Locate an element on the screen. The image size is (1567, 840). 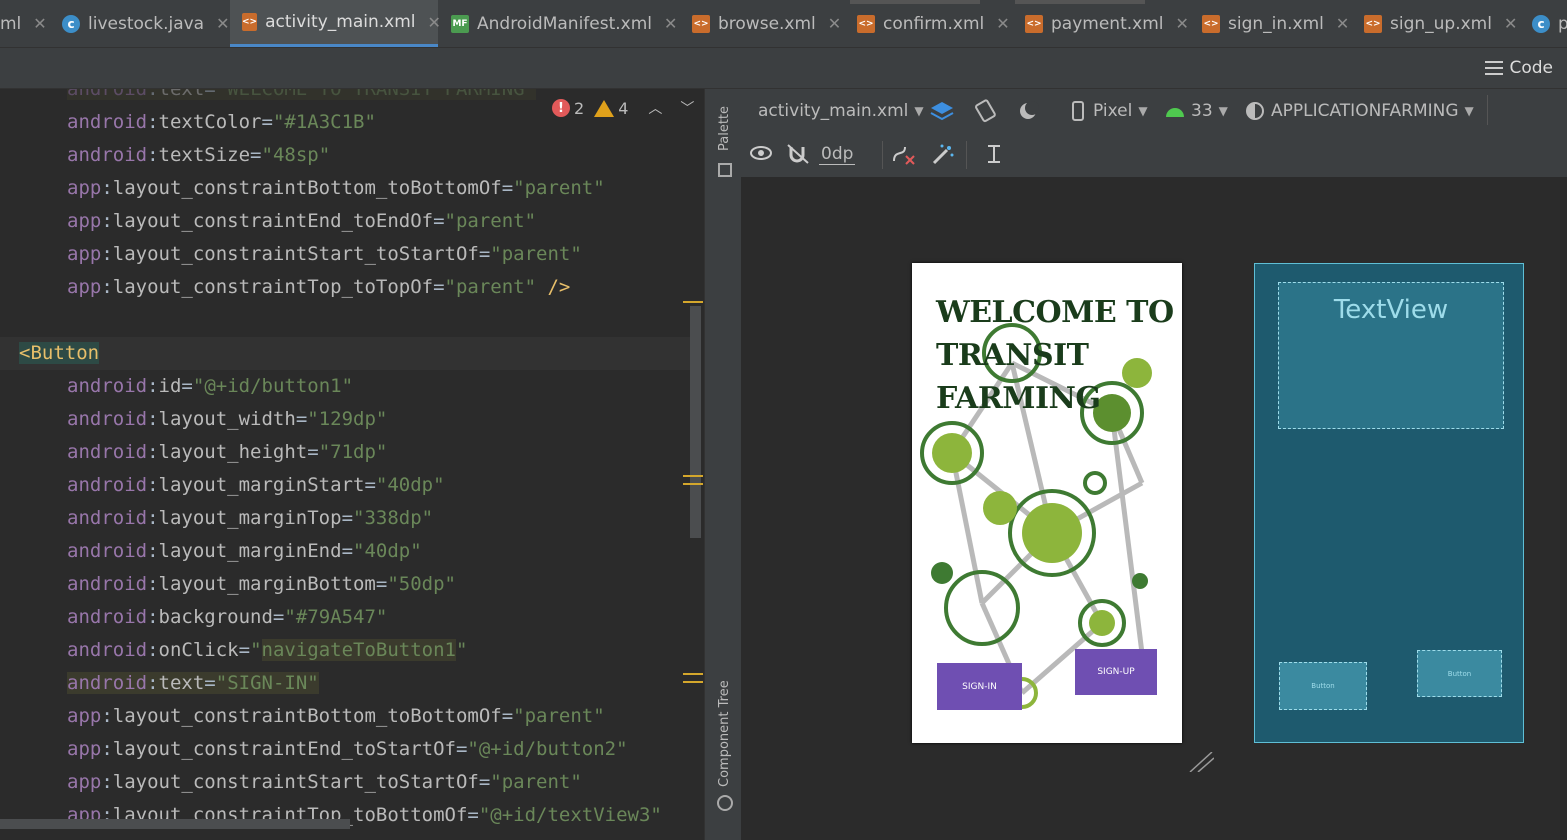
view-options-button is located at coordinates (762, 153).